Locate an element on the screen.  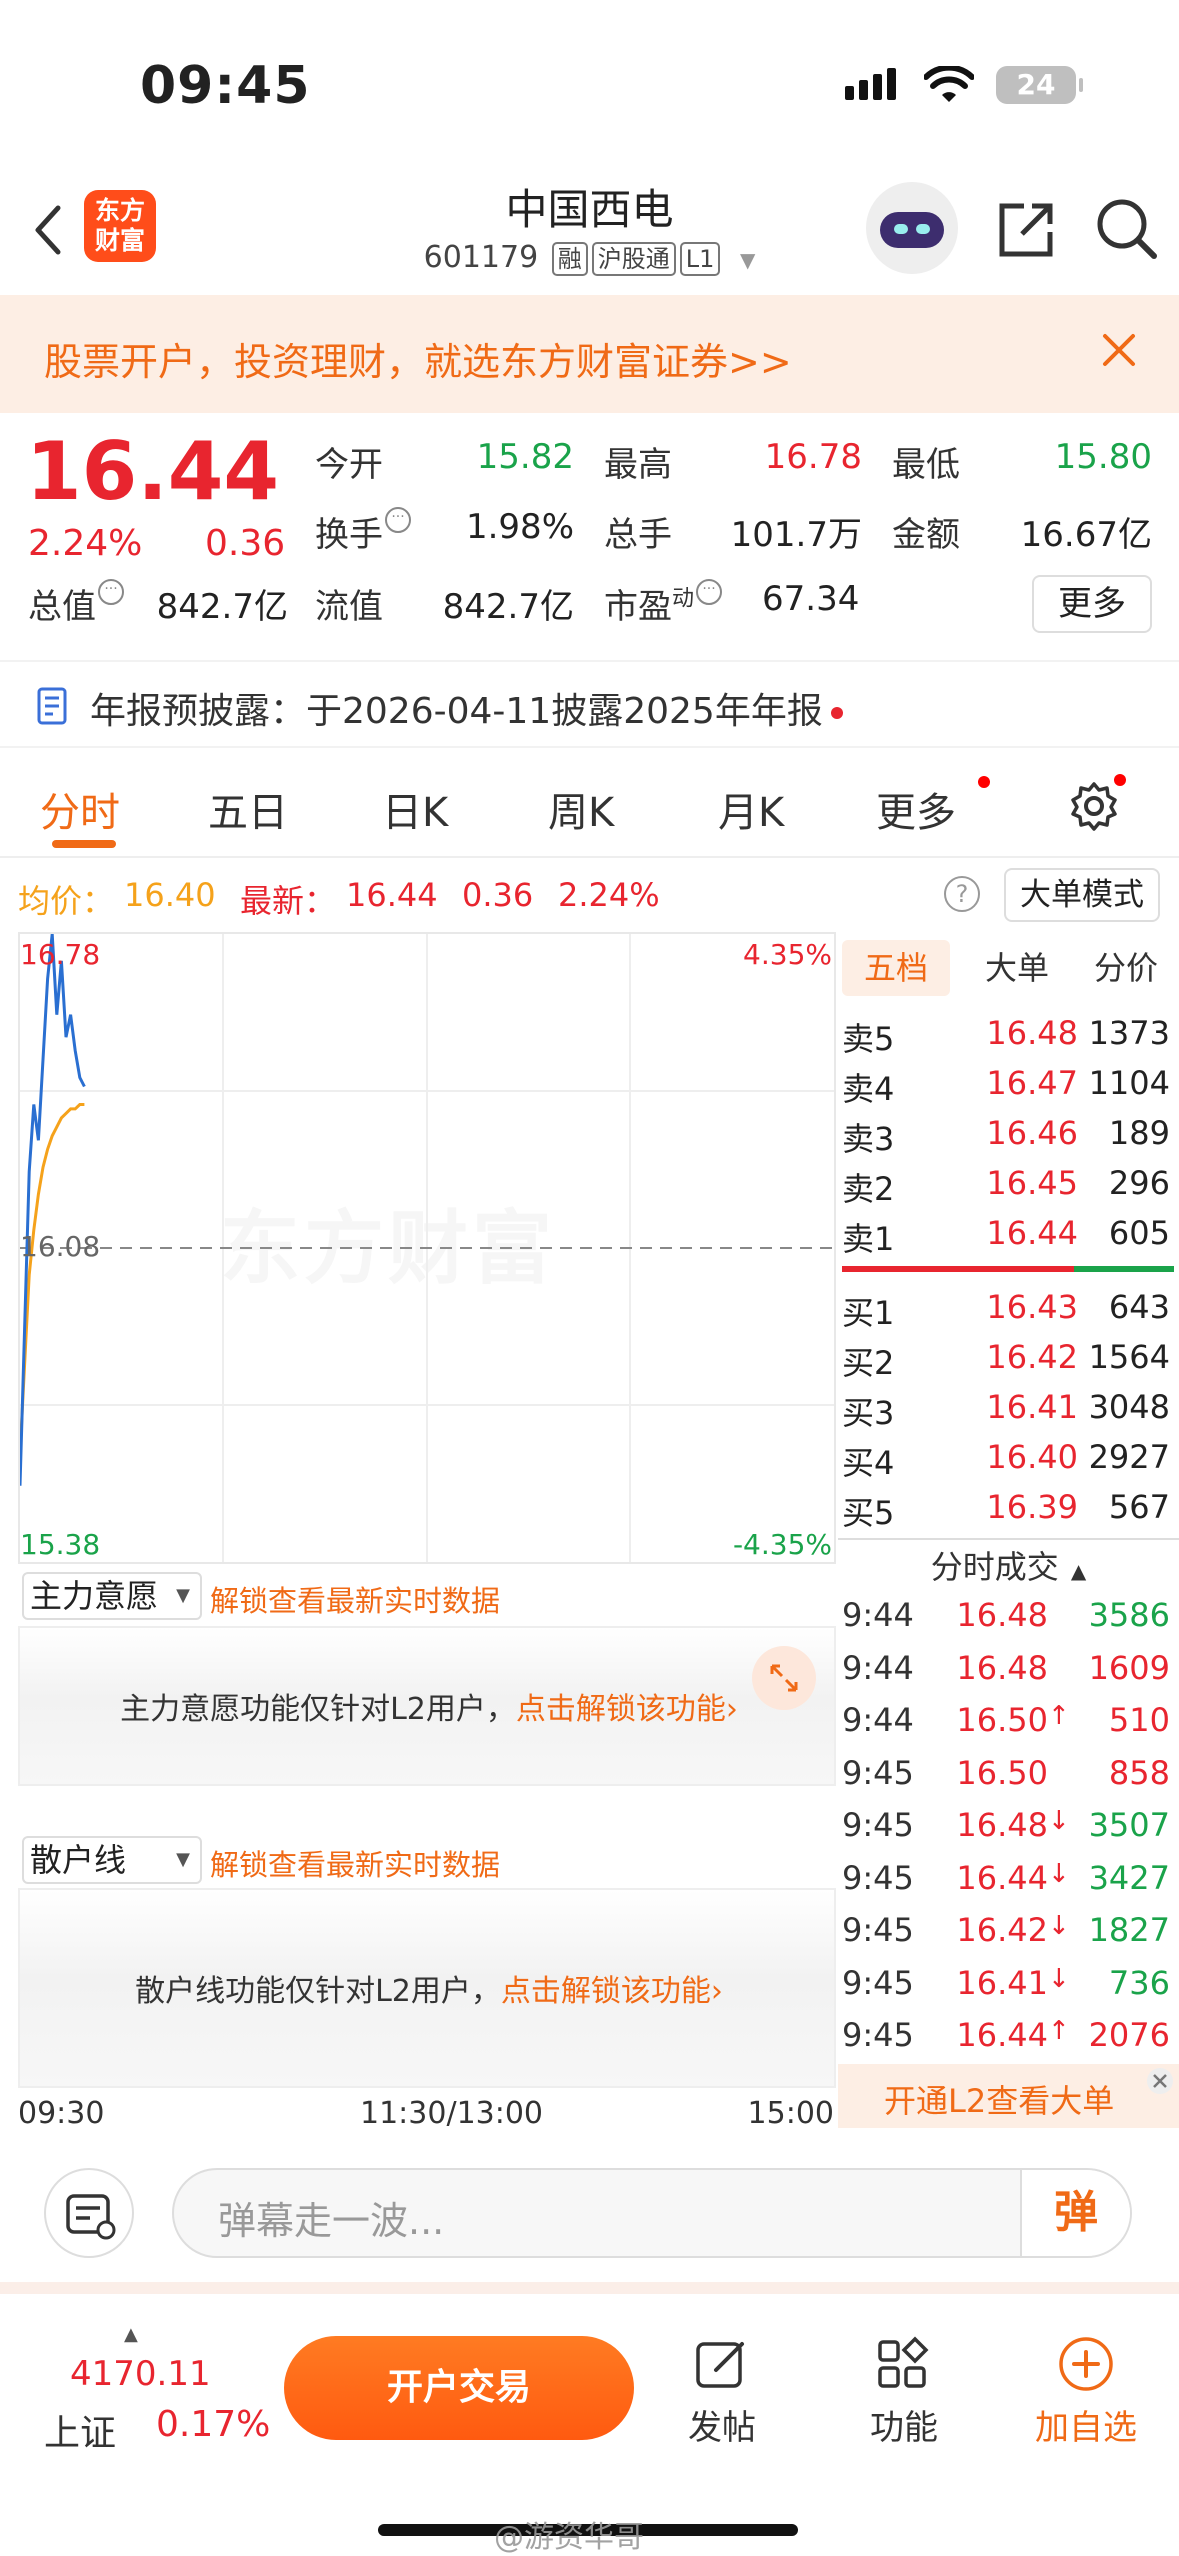
ask-price: 16.45 is located at coordinates (1032, 1183).